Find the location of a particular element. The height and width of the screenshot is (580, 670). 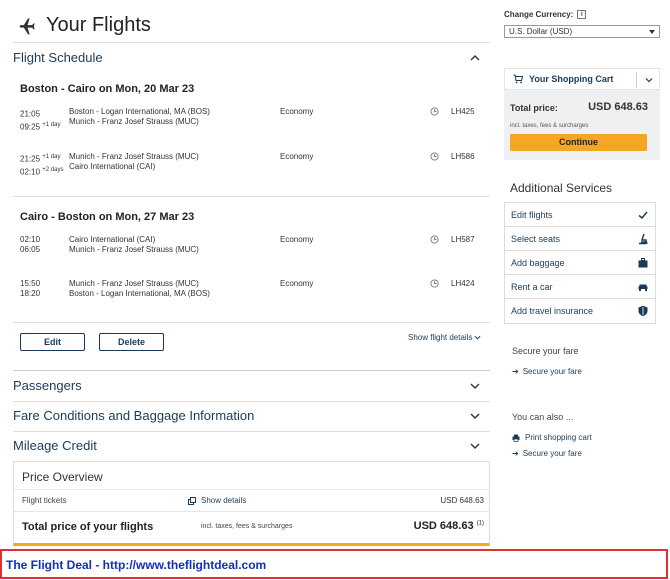

check-icon is located at coordinates (643, 215).